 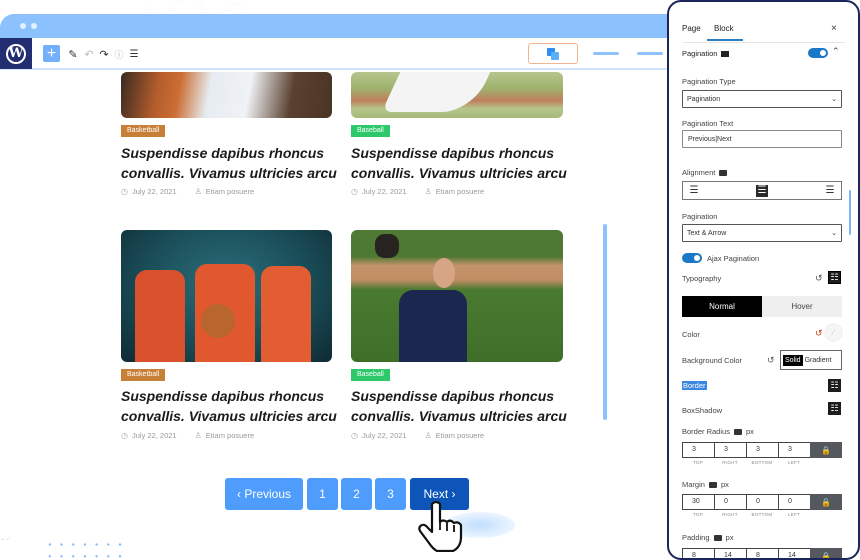 What do you see at coordinates (16, 53) in the screenshot?
I see `wordpress-logo: W` at bounding box center [16, 53].